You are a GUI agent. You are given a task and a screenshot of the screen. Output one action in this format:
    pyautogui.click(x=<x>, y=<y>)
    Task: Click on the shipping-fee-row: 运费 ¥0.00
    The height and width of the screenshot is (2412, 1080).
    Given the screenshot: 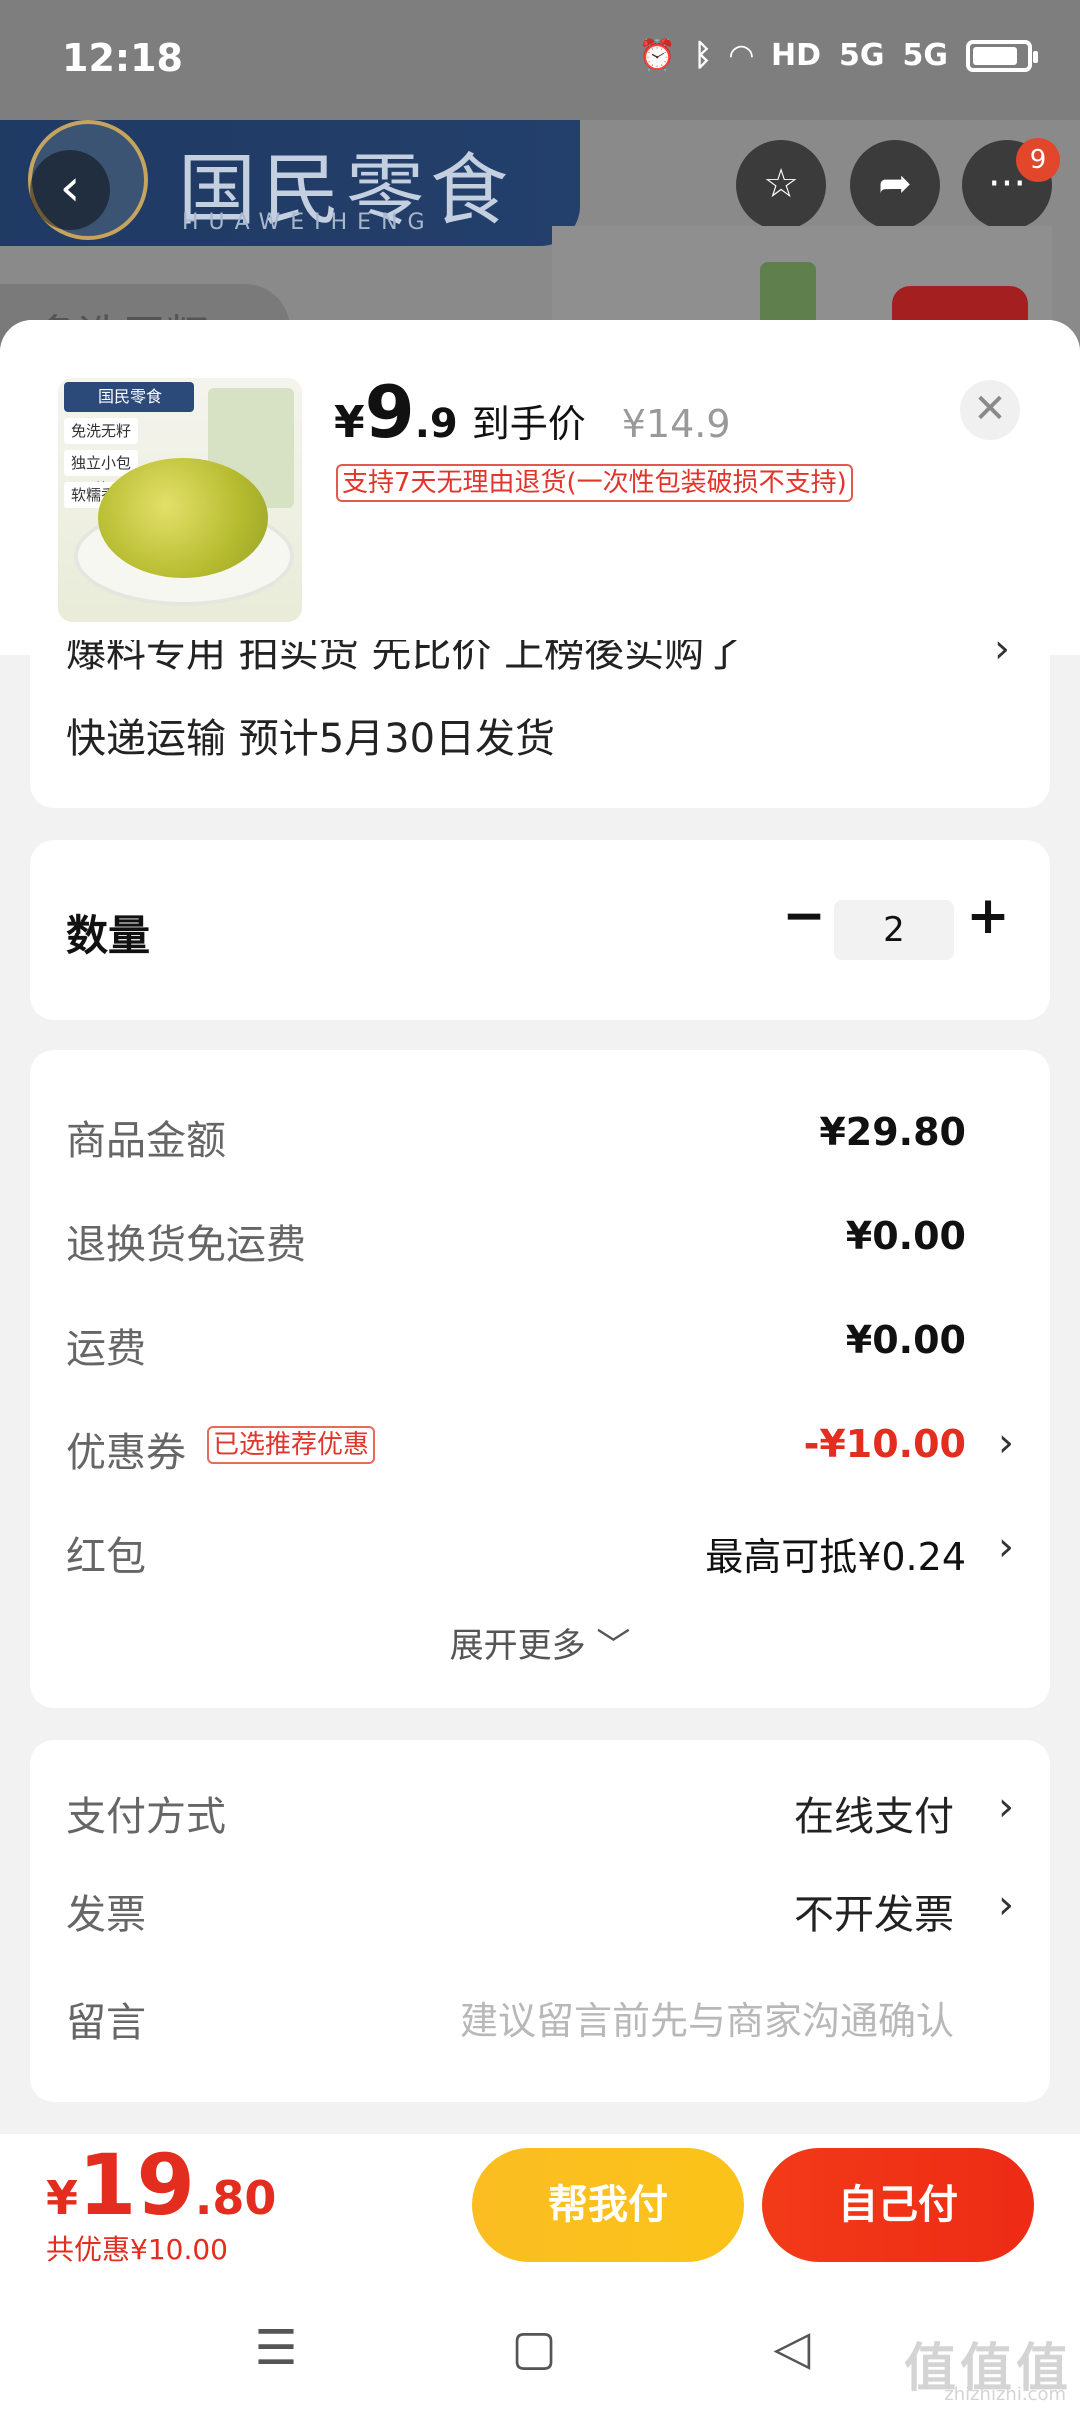 What is the action you would take?
    pyautogui.click(x=540, y=1341)
    